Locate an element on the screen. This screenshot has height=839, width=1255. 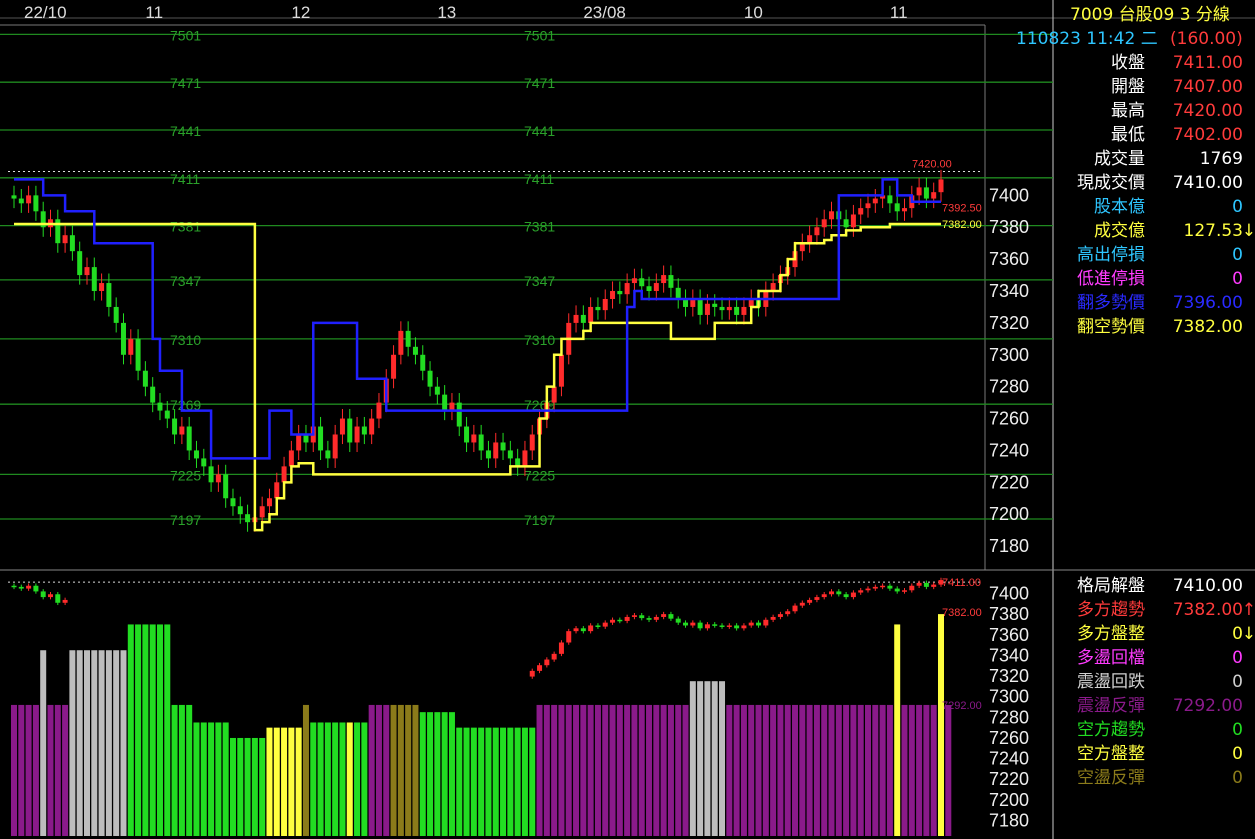
sub-y-tick-label: 7200 is located at coordinates (1009, 800).